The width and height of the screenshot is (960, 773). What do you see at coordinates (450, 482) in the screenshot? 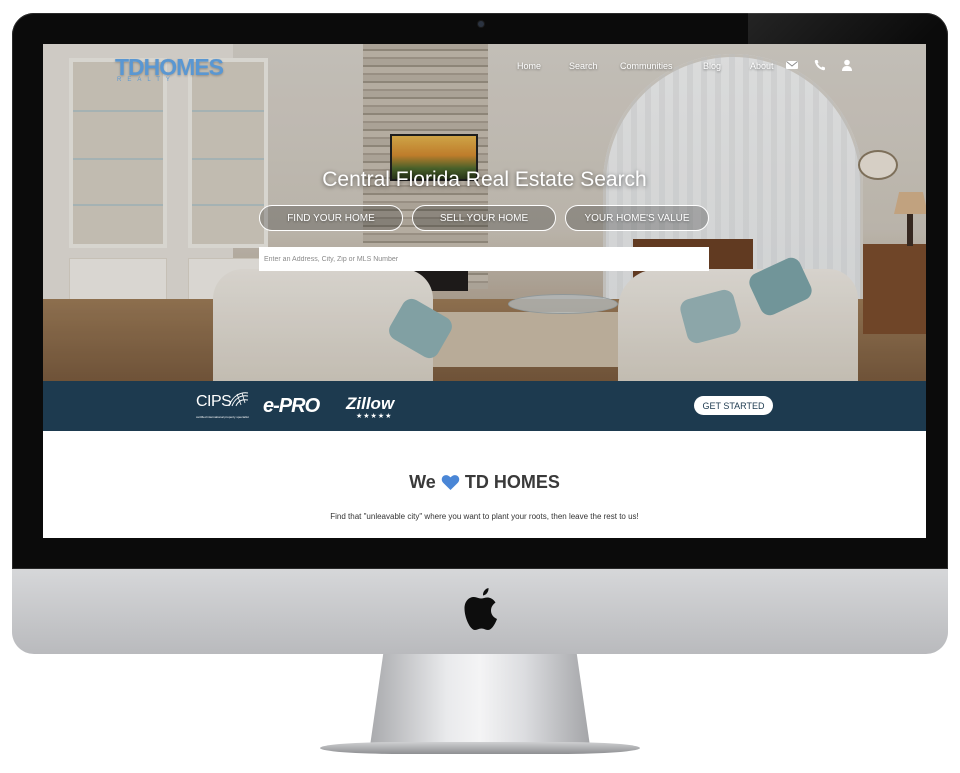
I see `heart-icon` at bounding box center [450, 482].